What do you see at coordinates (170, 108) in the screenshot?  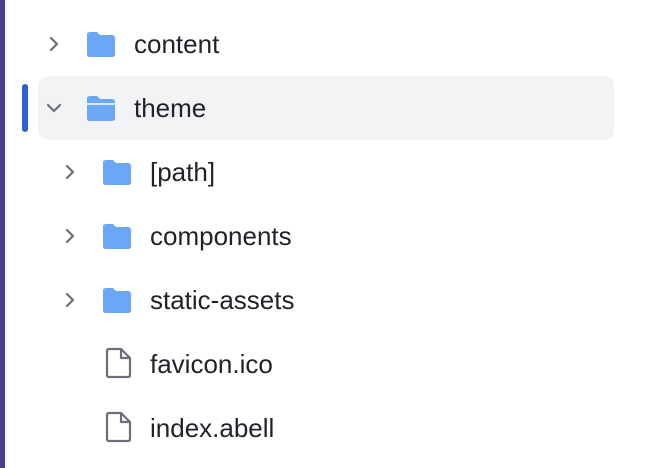 I see `tree-item-label: theme` at bounding box center [170, 108].